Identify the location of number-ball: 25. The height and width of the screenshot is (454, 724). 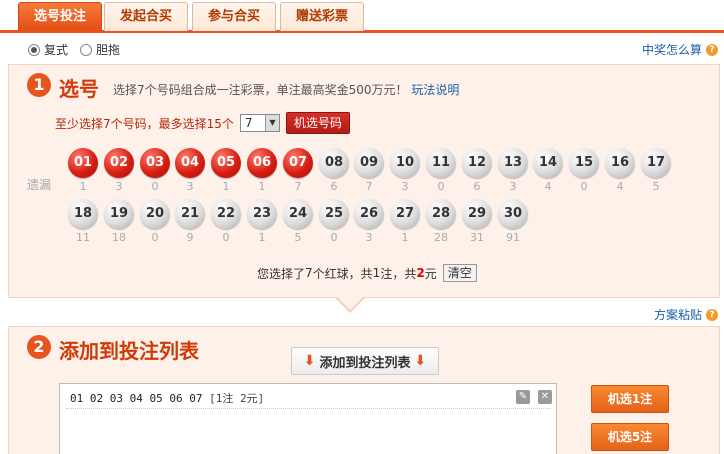
(334, 214).